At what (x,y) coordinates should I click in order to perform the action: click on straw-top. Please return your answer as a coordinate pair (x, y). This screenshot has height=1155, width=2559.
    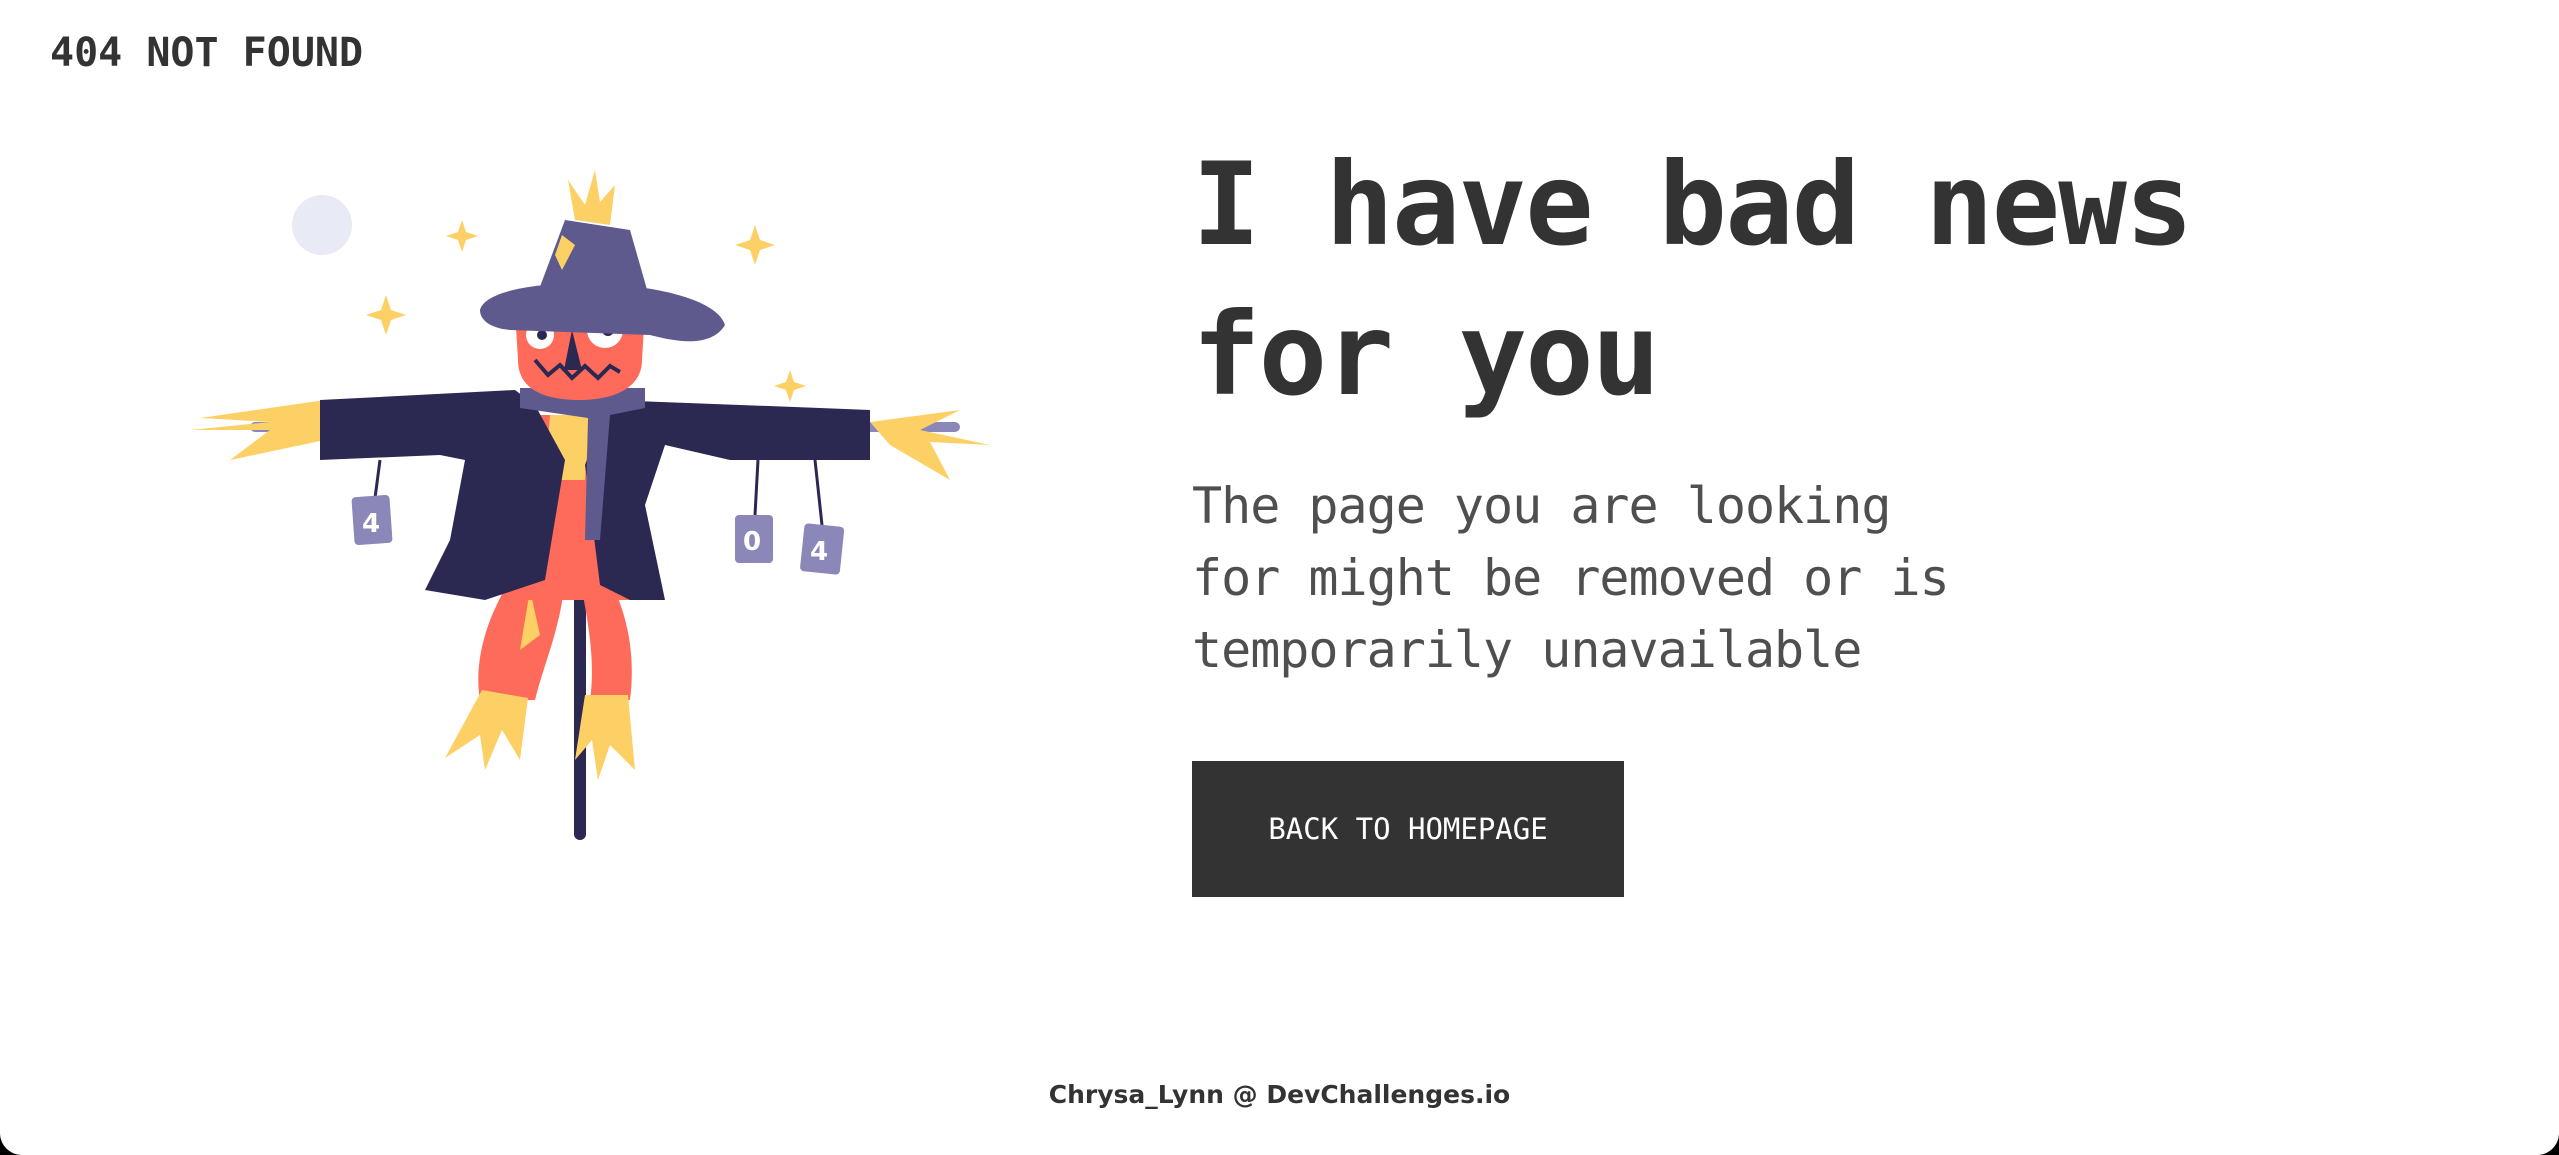
    Looking at the image, I should click on (591, 197).